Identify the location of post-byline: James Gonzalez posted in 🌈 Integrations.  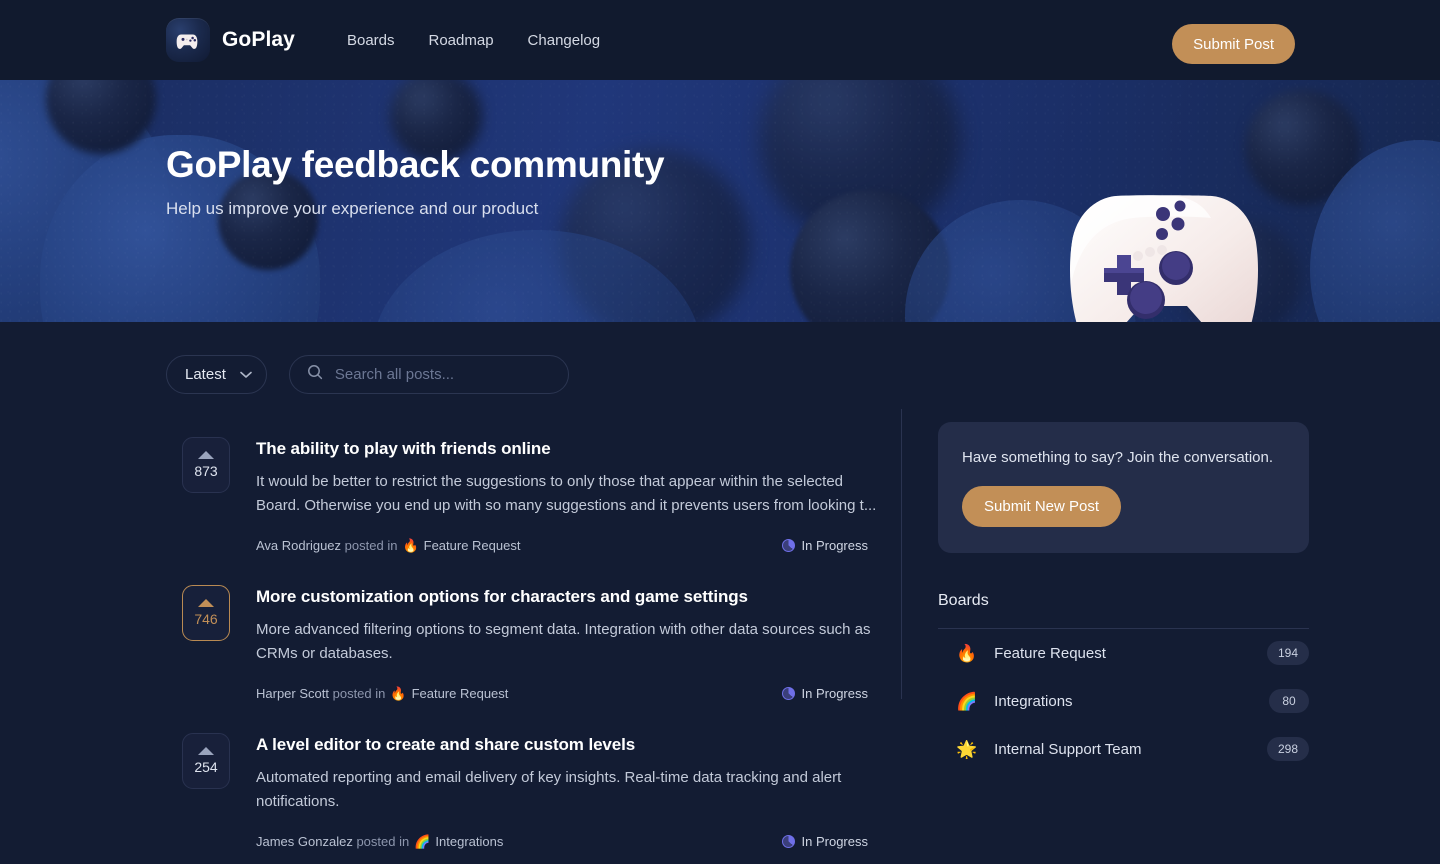
(379, 841).